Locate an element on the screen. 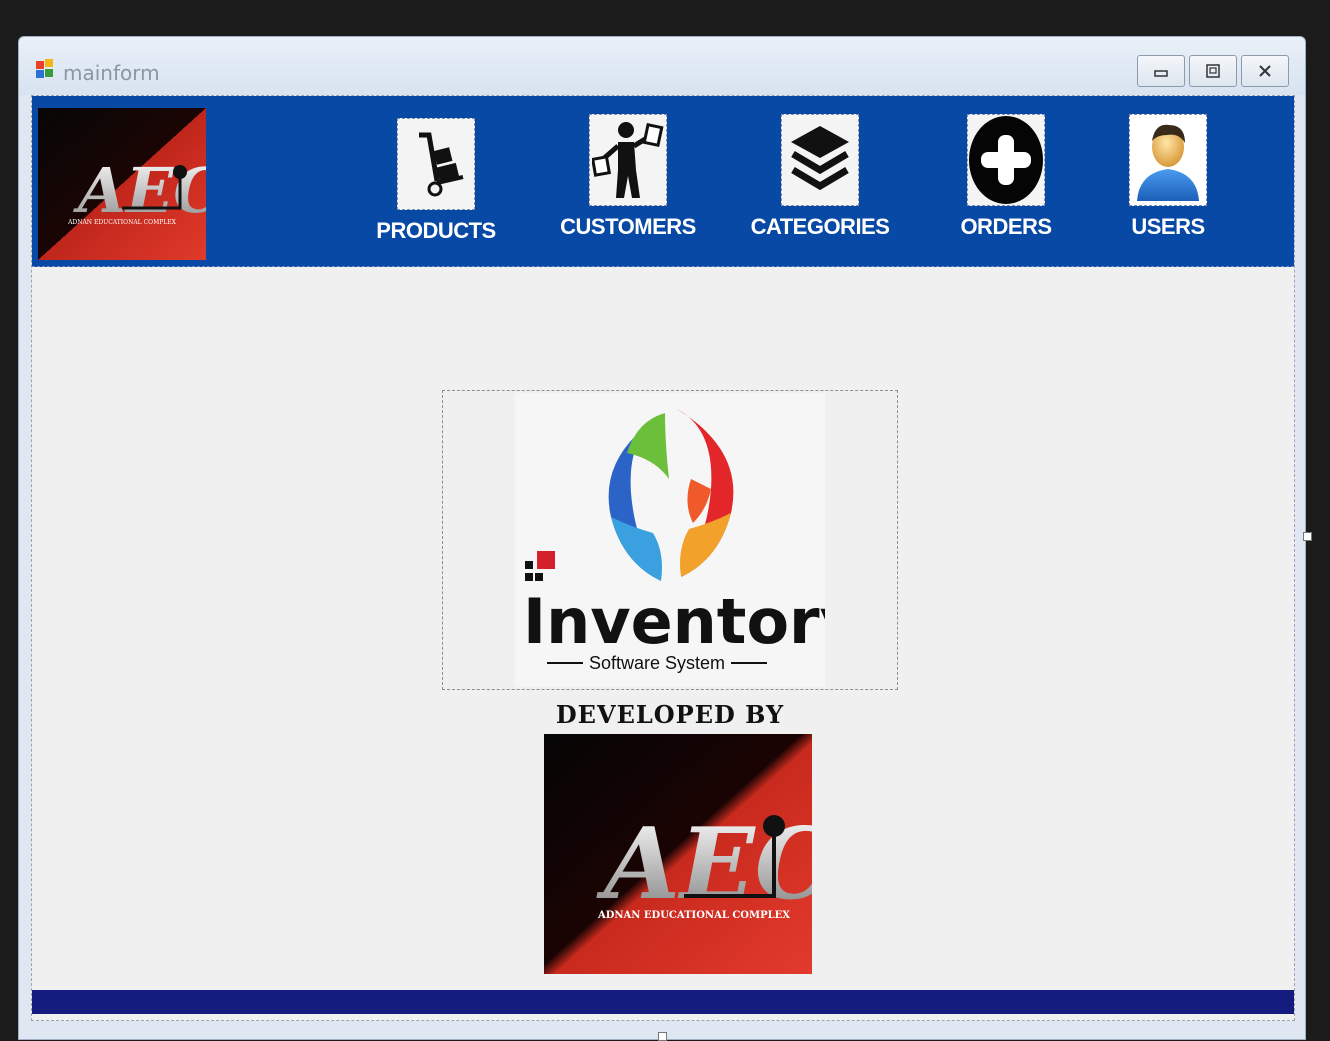 This screenshot has width=1330, height=1041. svg-text: AEC is located at coordinates (139, 190).